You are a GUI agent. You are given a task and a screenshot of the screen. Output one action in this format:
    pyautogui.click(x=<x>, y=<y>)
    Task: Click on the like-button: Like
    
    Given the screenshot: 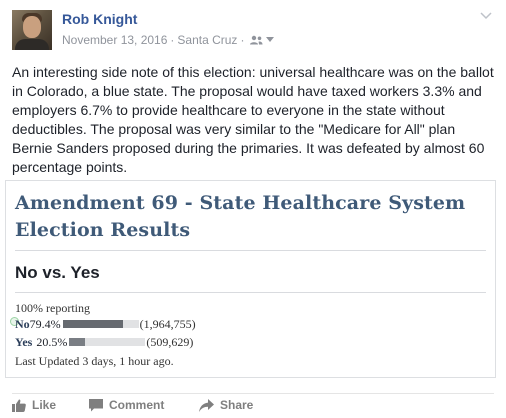 What is the action you would take?
    pyautogui.click(x=34, y=405)
    